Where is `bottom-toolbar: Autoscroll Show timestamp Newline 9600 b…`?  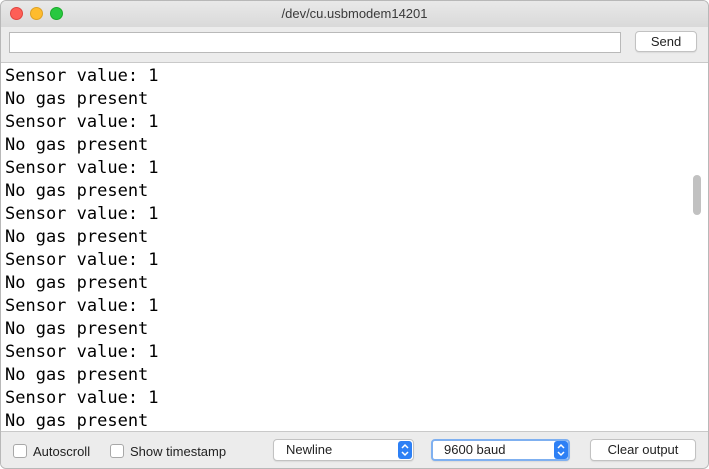
bottom-toolbar: Autoscroll Show timestamp Newline 9600 b… is located at coordinates (354, 450).